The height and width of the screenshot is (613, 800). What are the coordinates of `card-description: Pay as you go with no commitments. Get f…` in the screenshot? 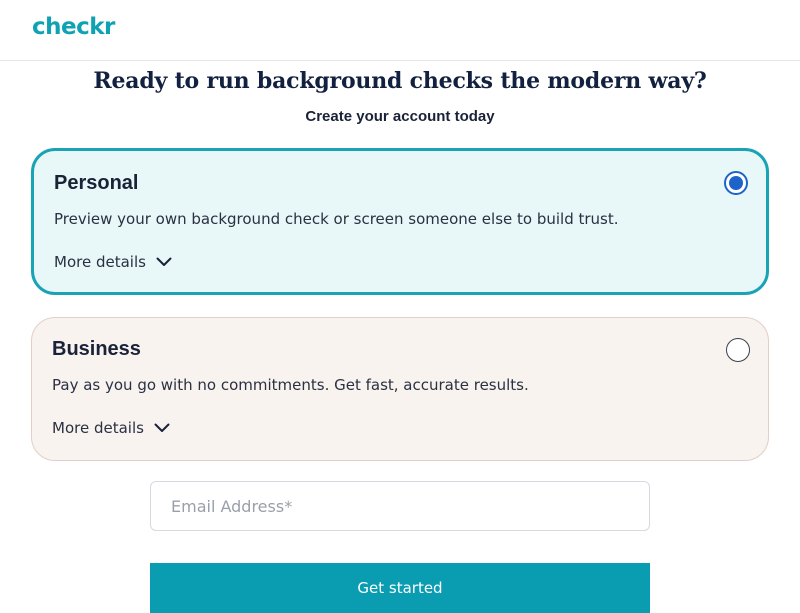 It's located at (290, 385).